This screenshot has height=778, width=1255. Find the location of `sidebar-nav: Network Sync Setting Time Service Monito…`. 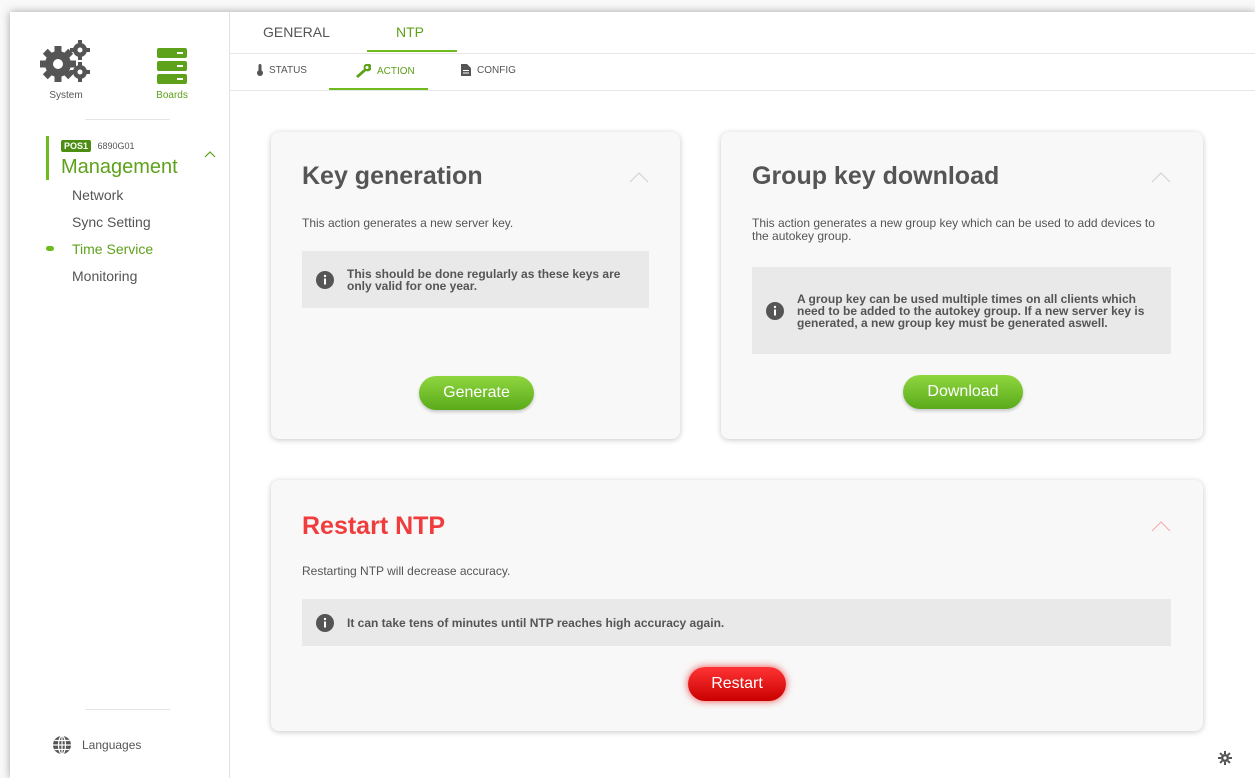

sidebar-nav: Network Sync Setting Time Service Monito… is located at coordinates (100, 240).